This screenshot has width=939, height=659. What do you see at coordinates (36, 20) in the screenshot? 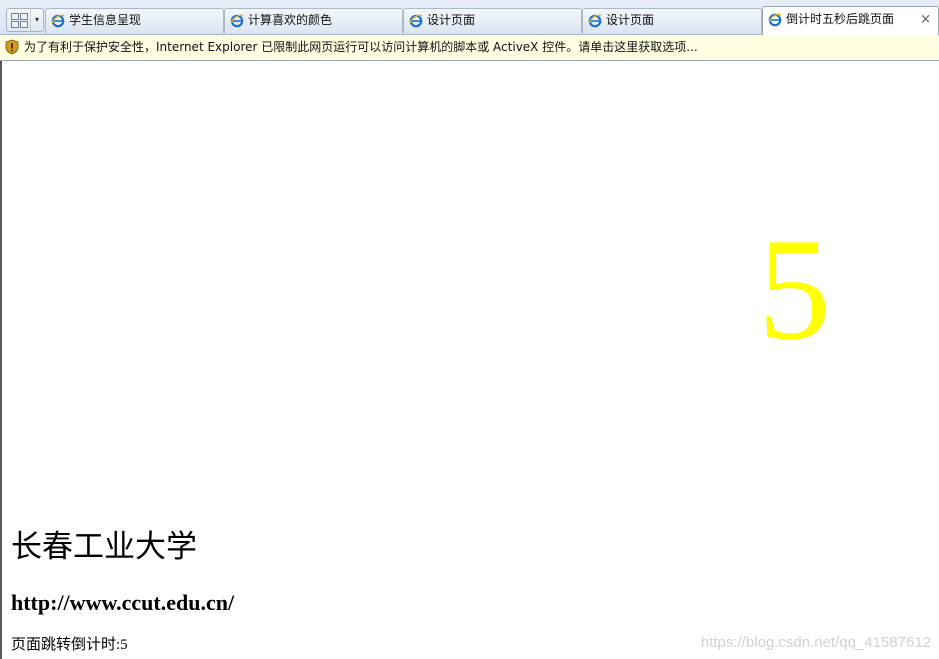
I see `tab-list-dropdown: ▾` at bounding box center [36, 20].